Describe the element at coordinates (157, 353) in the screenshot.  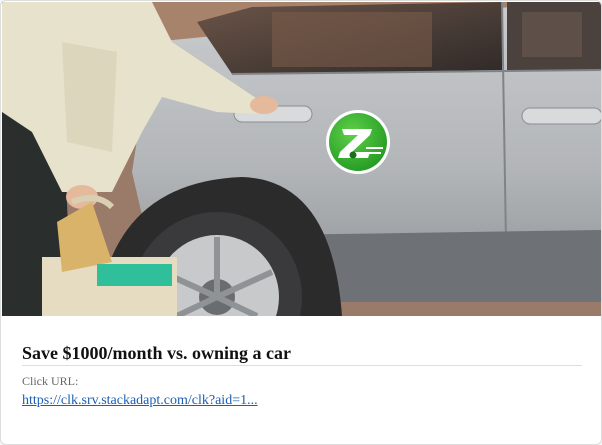
I see `ad-headline: Save $1000/month vs. owning a car` at that location.